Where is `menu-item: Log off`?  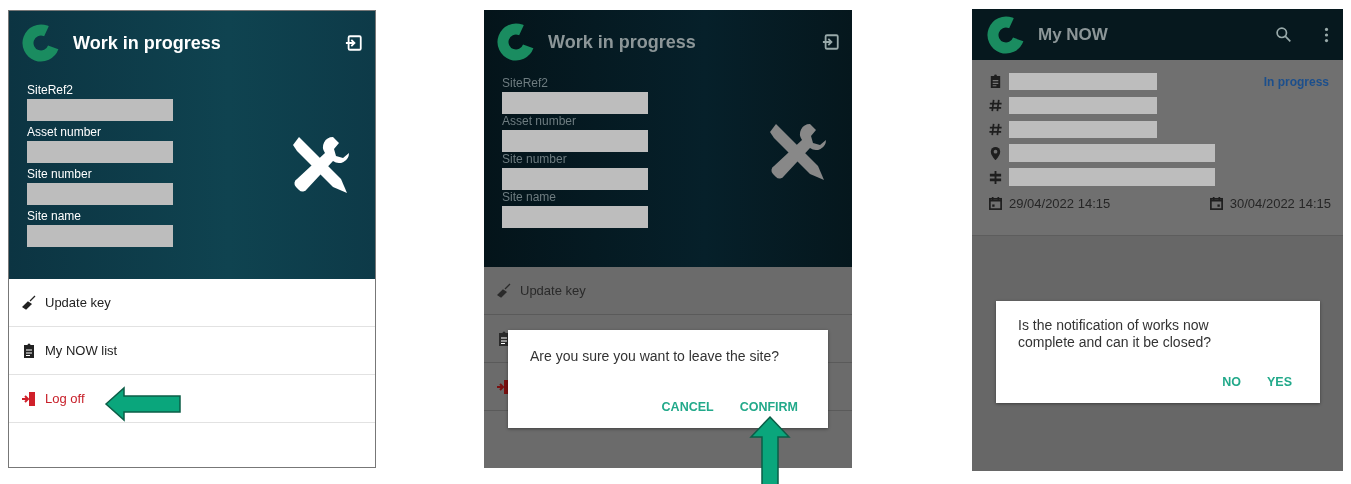
menu-item: Log off is located at coordinates (65, 398).